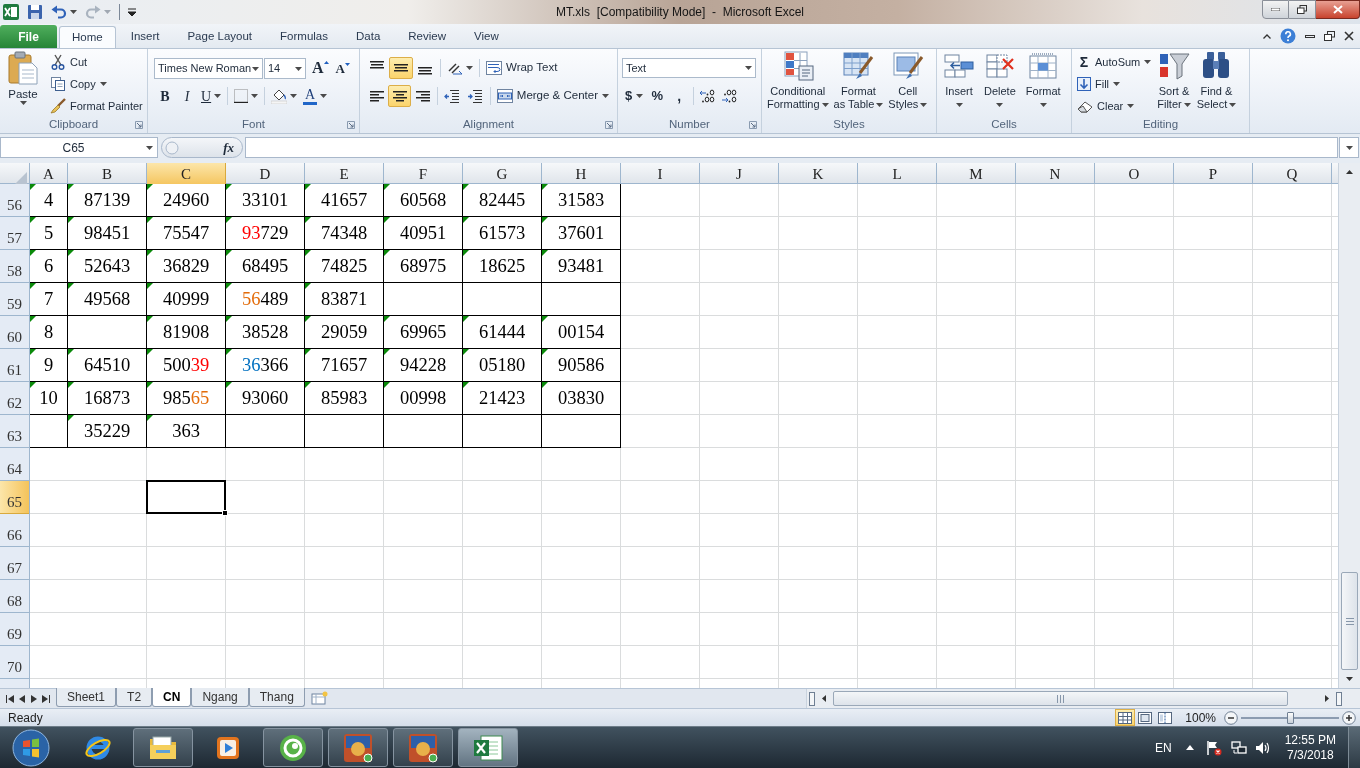 This screenshot has height=768, width=1360. I want to click on save-icon, so click(35, 12).